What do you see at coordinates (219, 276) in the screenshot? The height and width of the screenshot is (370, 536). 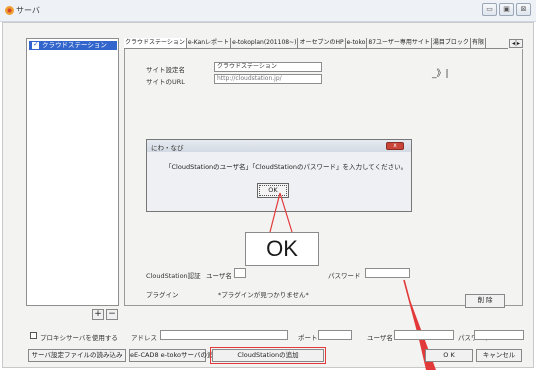 I see `auth-user-label: ユーザ名` at bounding box center [219, 276].